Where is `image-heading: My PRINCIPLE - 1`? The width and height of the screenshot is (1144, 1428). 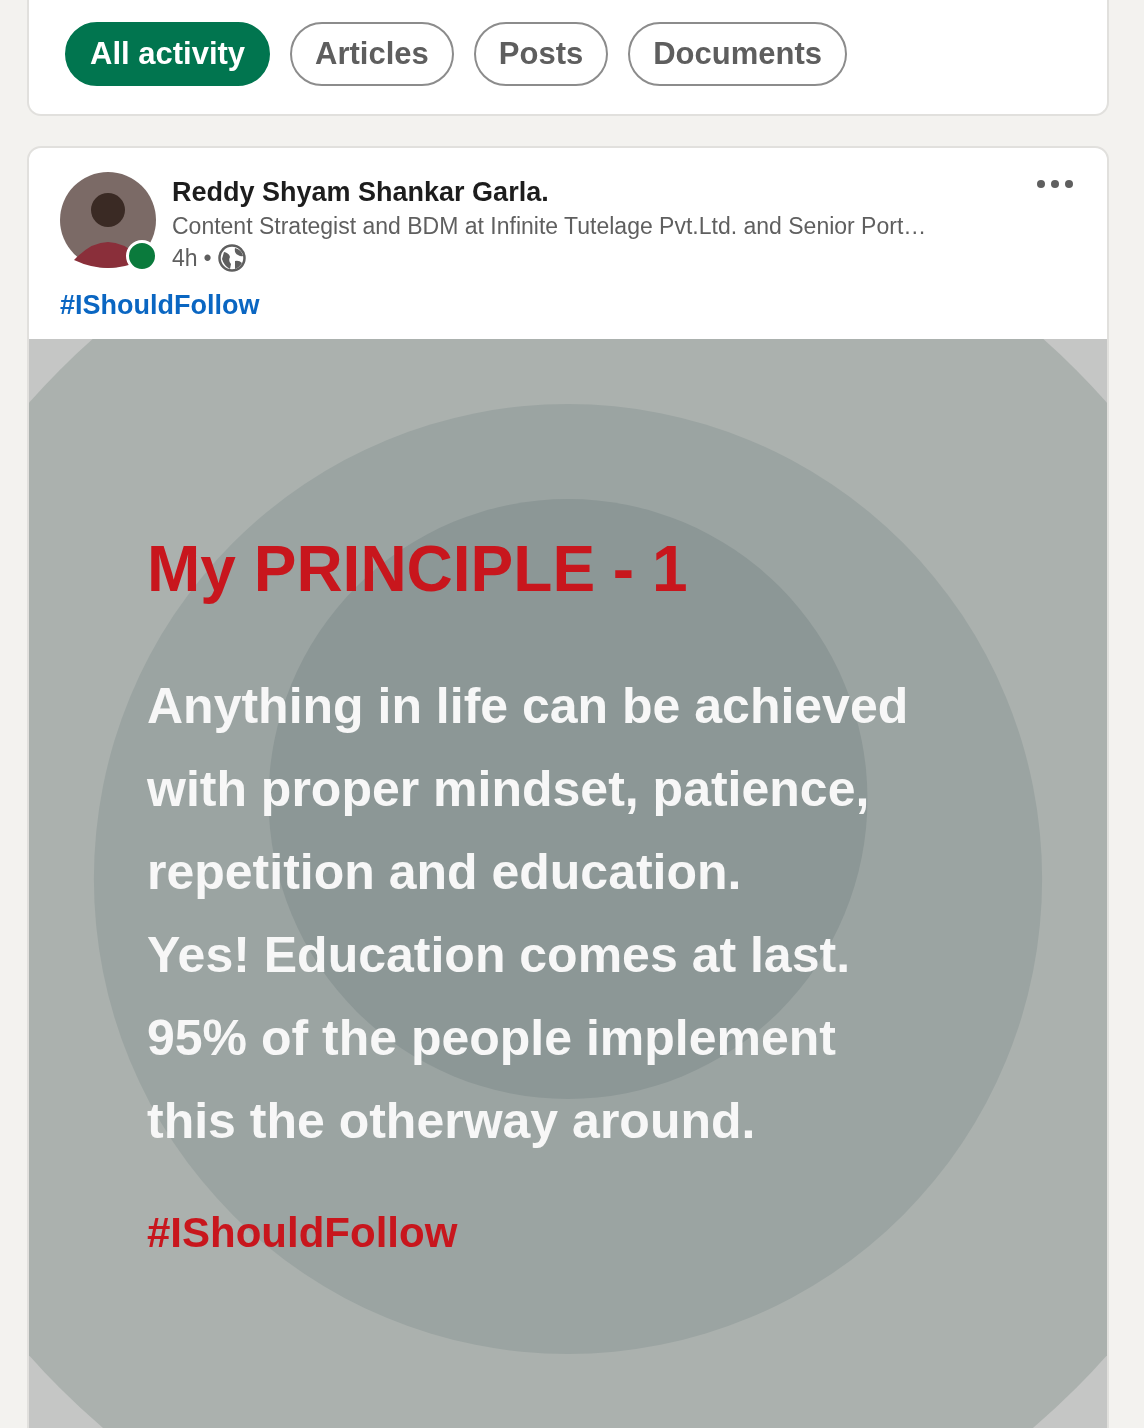
image-heading: My PRINCIPLE - 1 is located at coordinates (417, 569).